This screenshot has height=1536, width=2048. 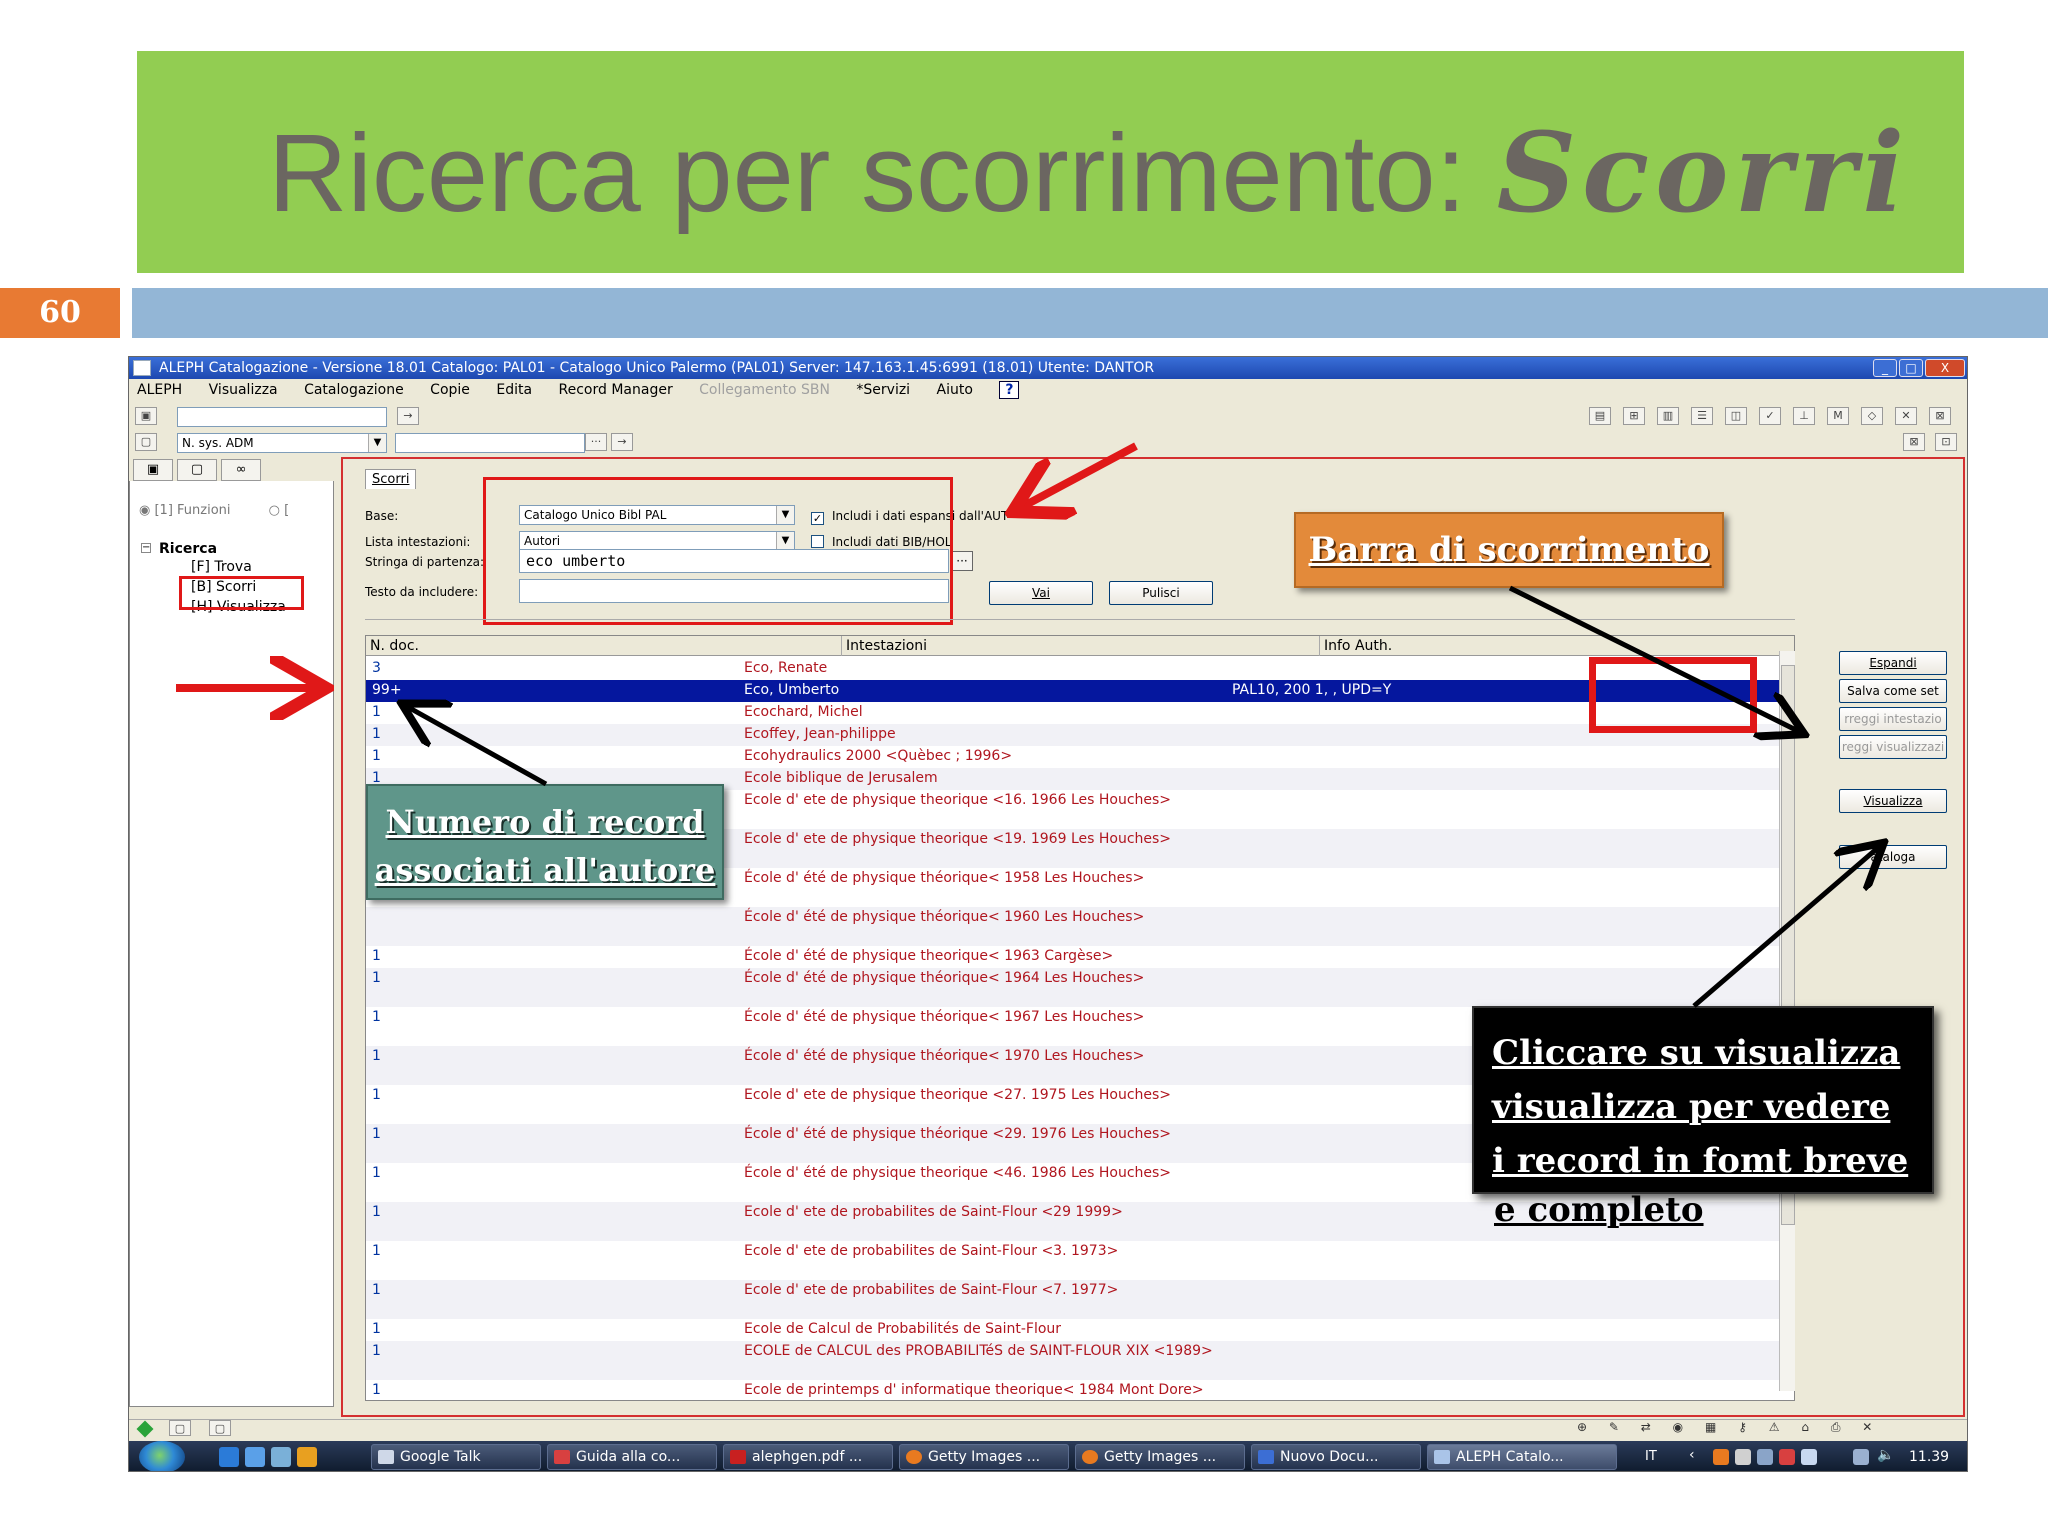 What do you see at coordinates (1906, 416) in the screenshot?
I see `delete-icon: ✕` at bounding box center [1906, 416].